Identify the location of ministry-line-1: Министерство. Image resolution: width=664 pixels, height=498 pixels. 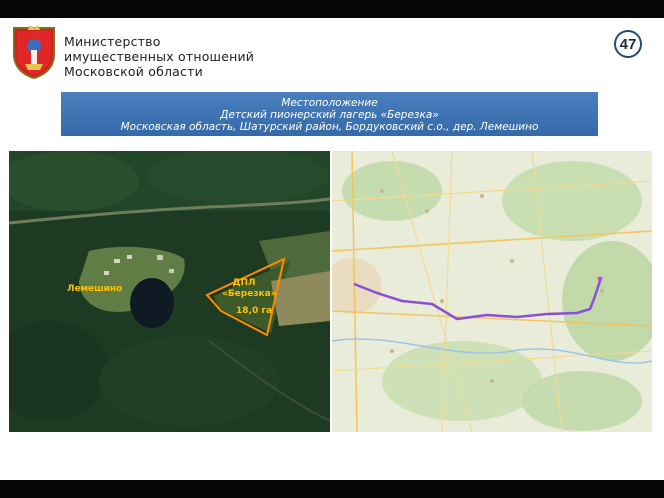
(112, 41).